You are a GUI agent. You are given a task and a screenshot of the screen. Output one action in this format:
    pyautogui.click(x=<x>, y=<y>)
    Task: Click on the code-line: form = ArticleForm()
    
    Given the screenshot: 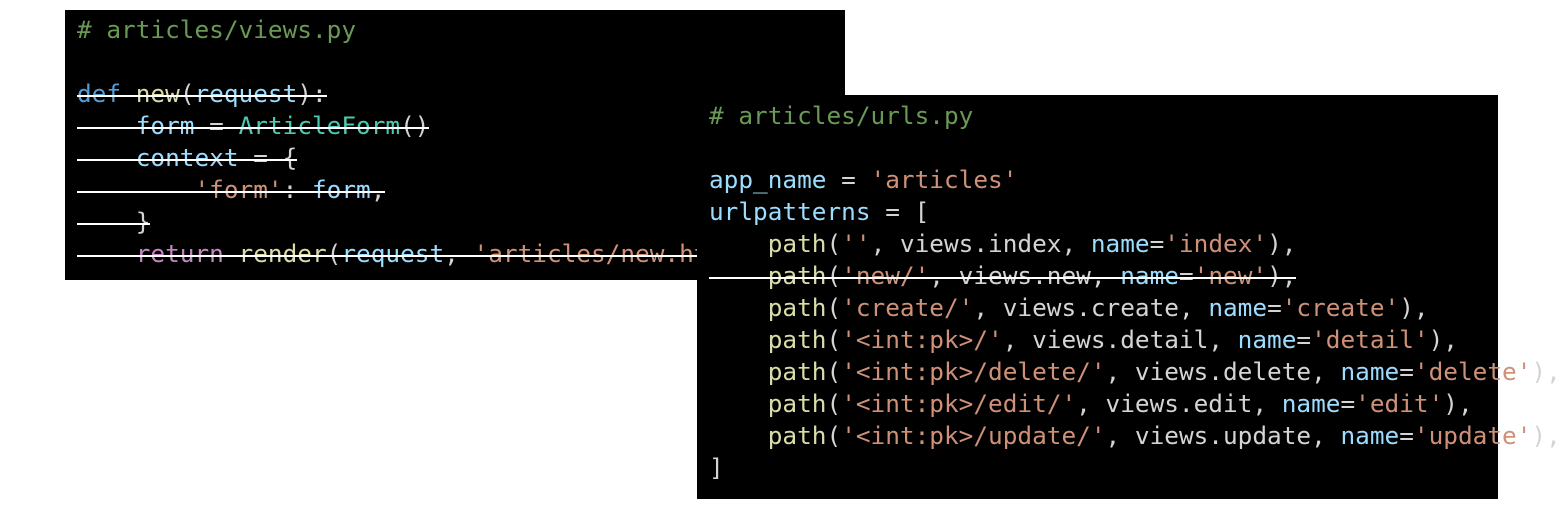 What is the action you would take?
    pyautogui.click(x=253, y=126)
    